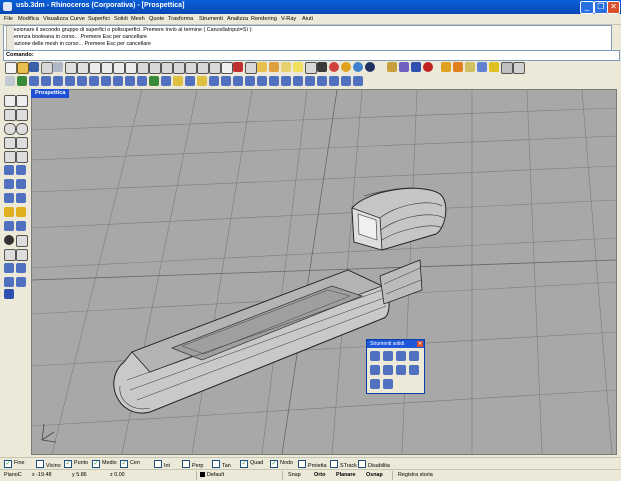  What do you see at coordinates (237, 19) in the screenshot?
I see `menu-analizza: Analizza` at bounding box center [237, 19].